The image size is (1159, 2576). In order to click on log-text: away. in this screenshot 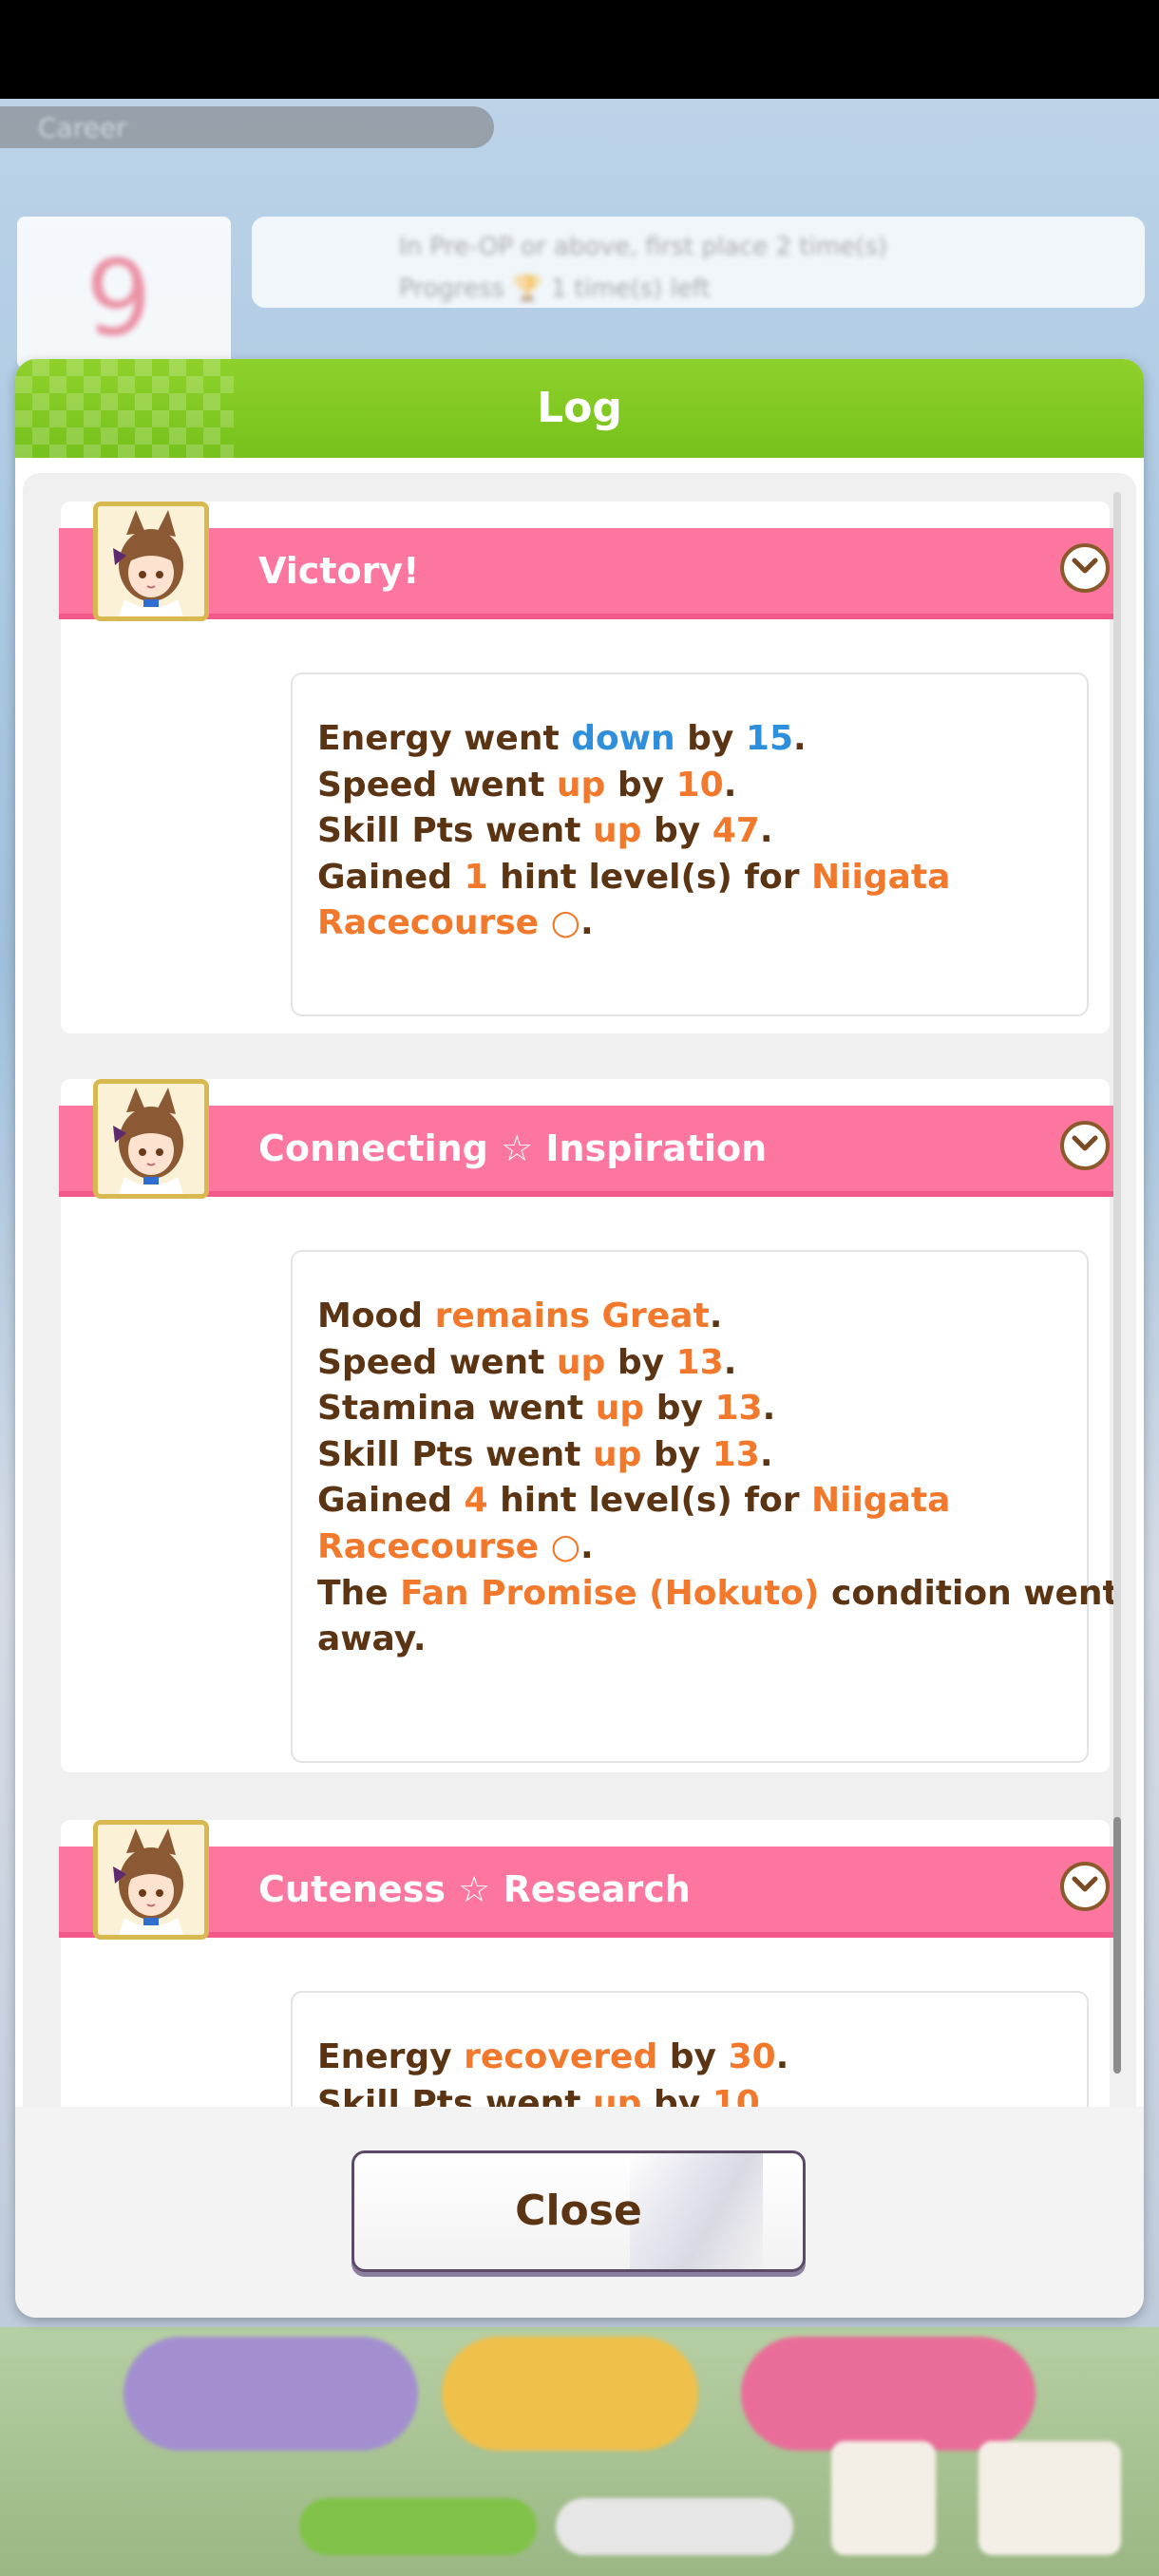, I will do `click(372, 1639)`.